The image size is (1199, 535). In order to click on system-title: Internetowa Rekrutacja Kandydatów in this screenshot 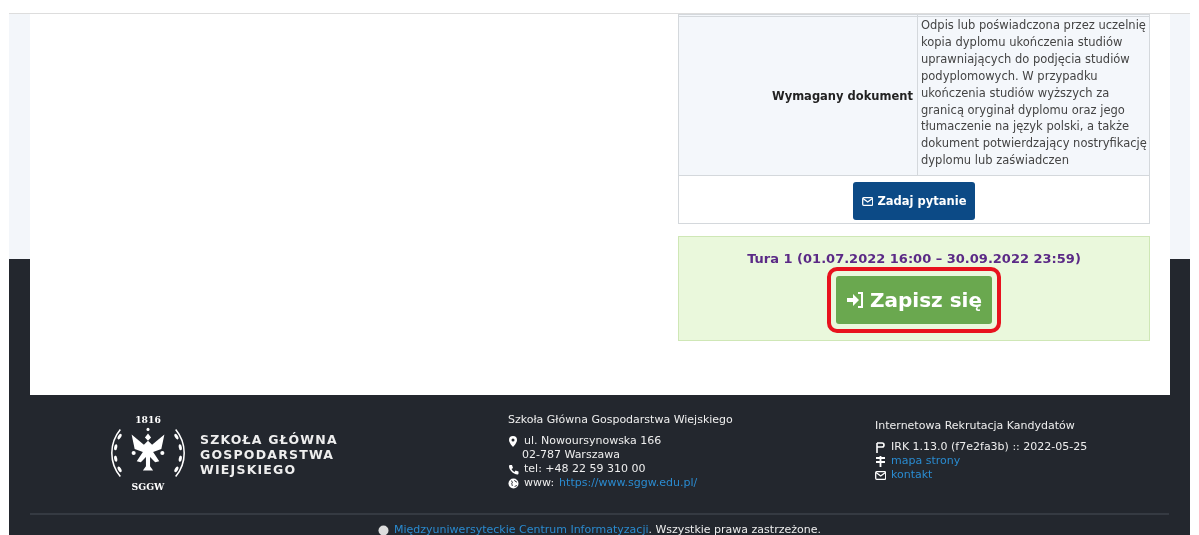, I will do `click(975, 425)`.